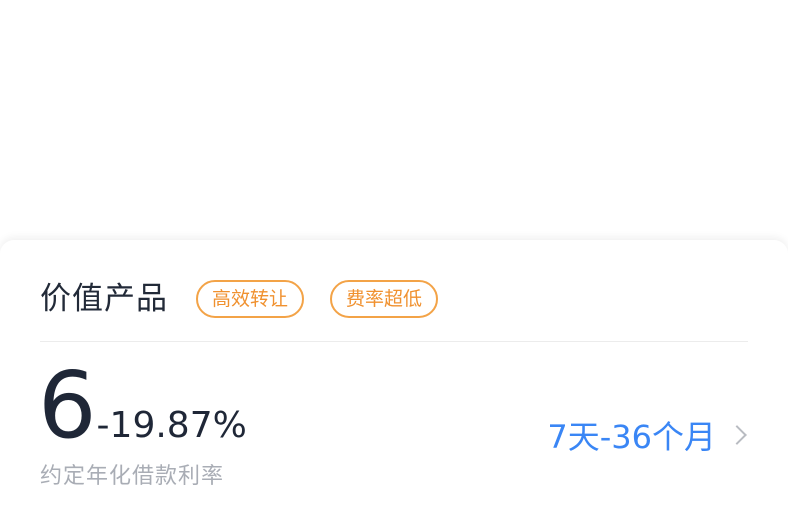  What do you see at coordinates (142, 406) in the screenshot?
I see `rate-range: 6 -19.87%` at bounding box center [142, 406].